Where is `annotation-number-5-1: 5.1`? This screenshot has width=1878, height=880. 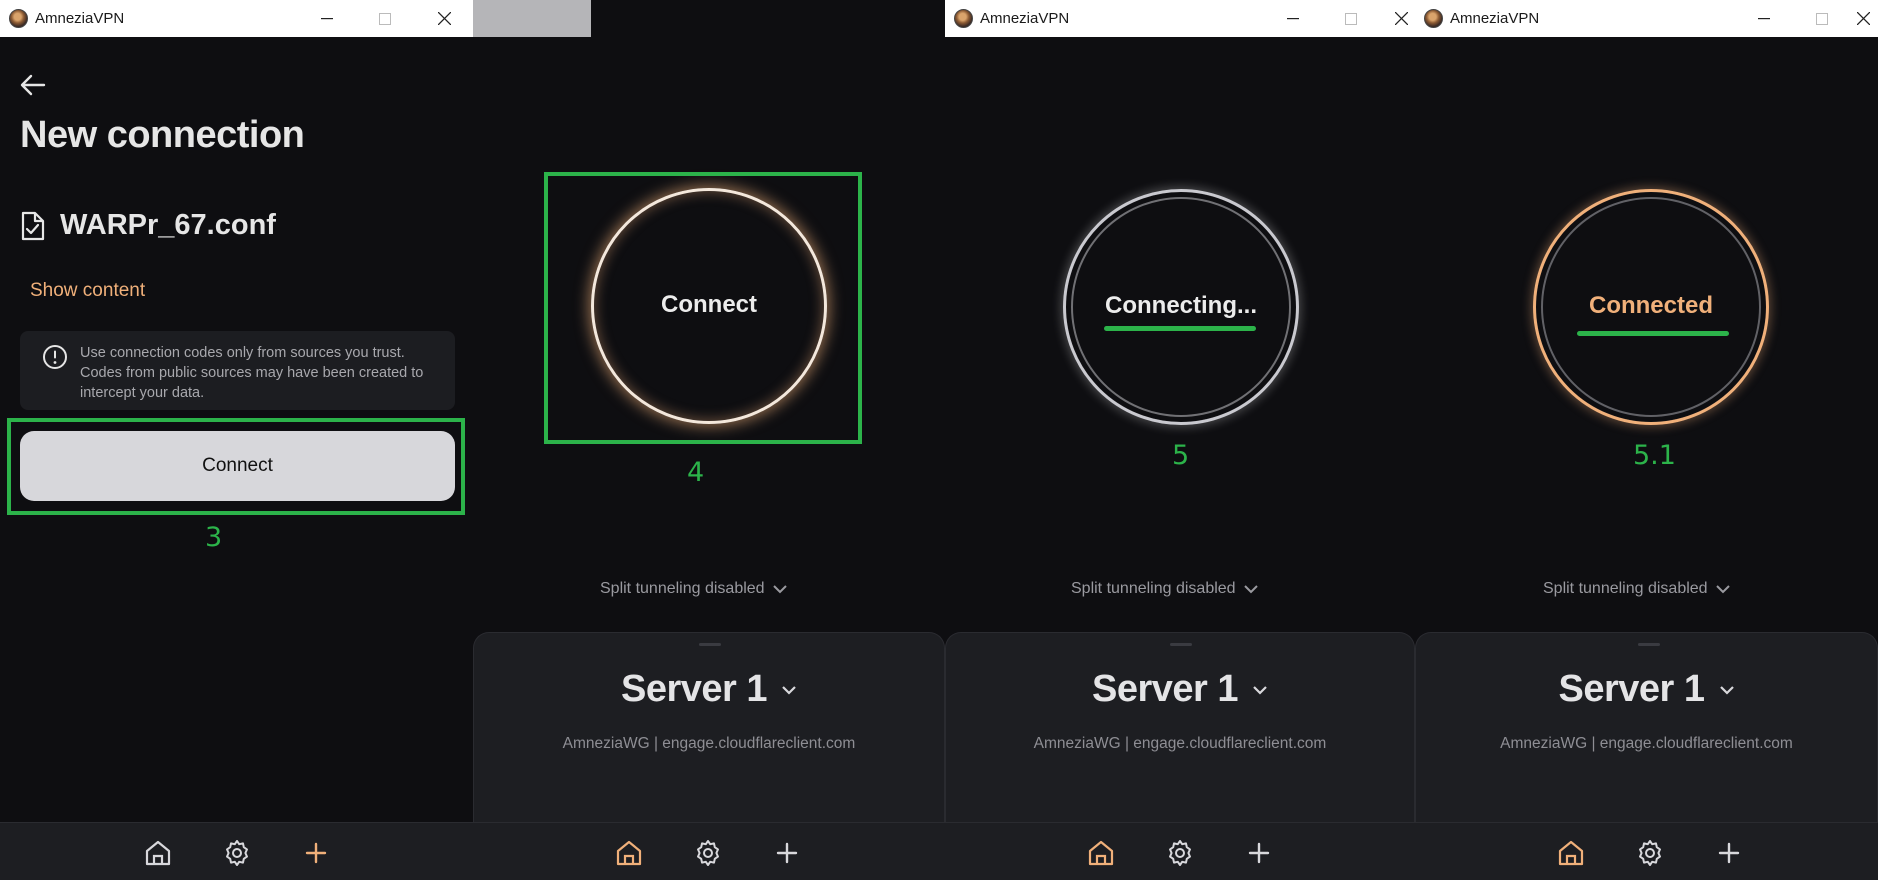
annotation-number-5-1: 5.1 is located at coordinates (1654, 455).